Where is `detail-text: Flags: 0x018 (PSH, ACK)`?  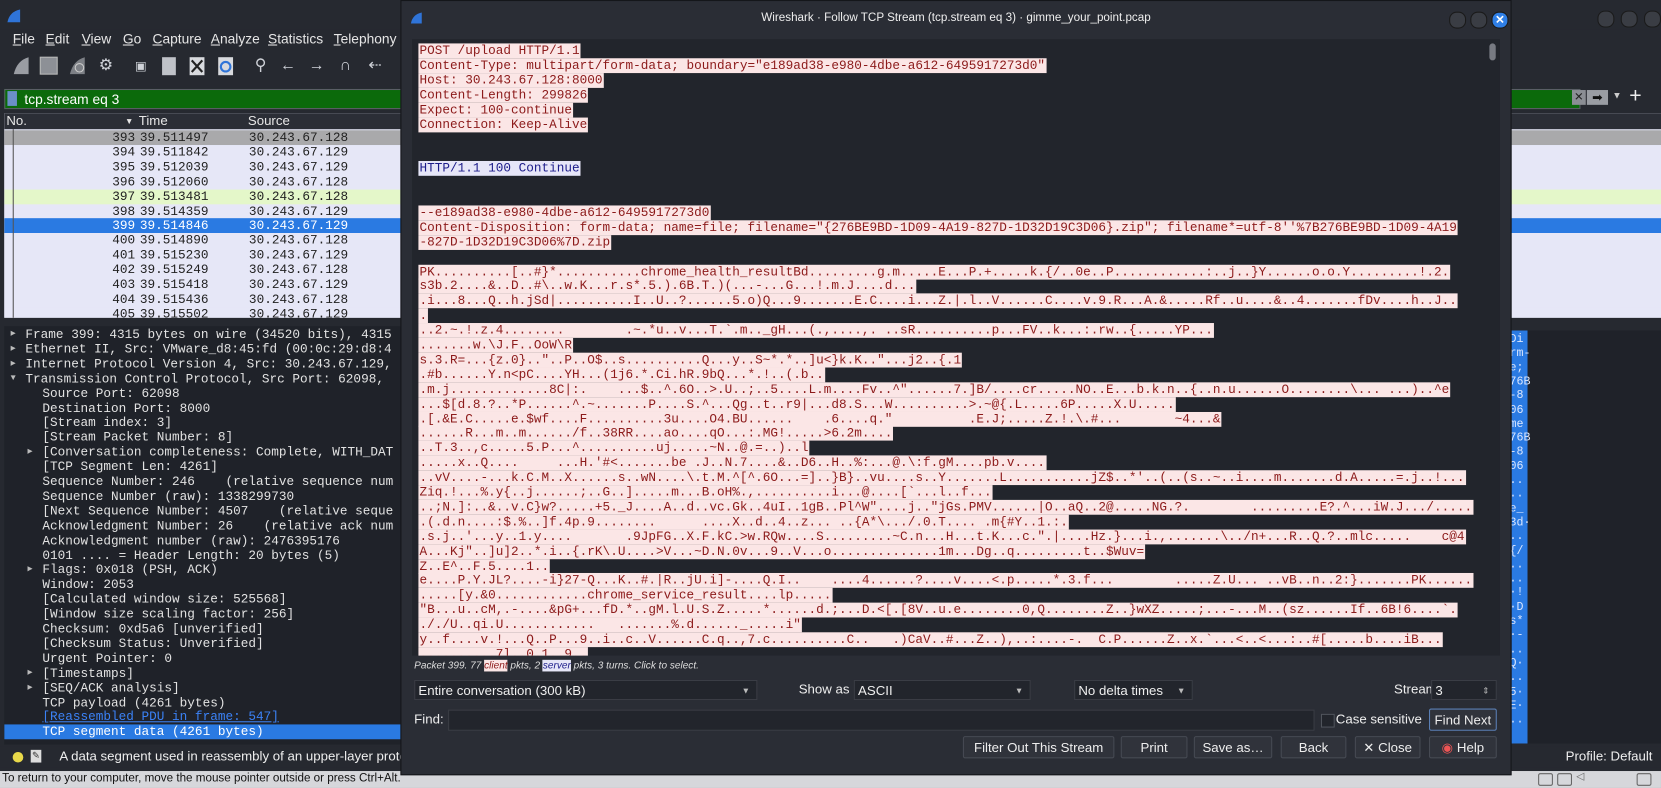
detail-text: Flags: 0x018 (PSH, ACK) is located at coordinates (130, 570).